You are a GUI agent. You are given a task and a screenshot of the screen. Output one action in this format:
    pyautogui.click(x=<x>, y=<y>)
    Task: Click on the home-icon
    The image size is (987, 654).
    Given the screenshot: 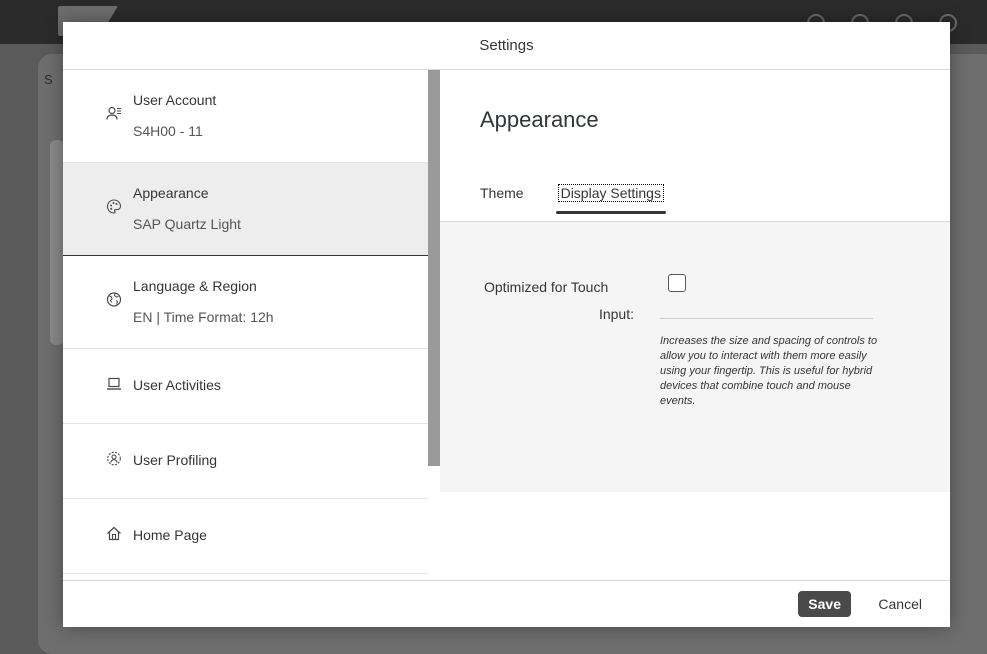 What is the action you would take?
    pyautogui.click(x=114, y=536)
    